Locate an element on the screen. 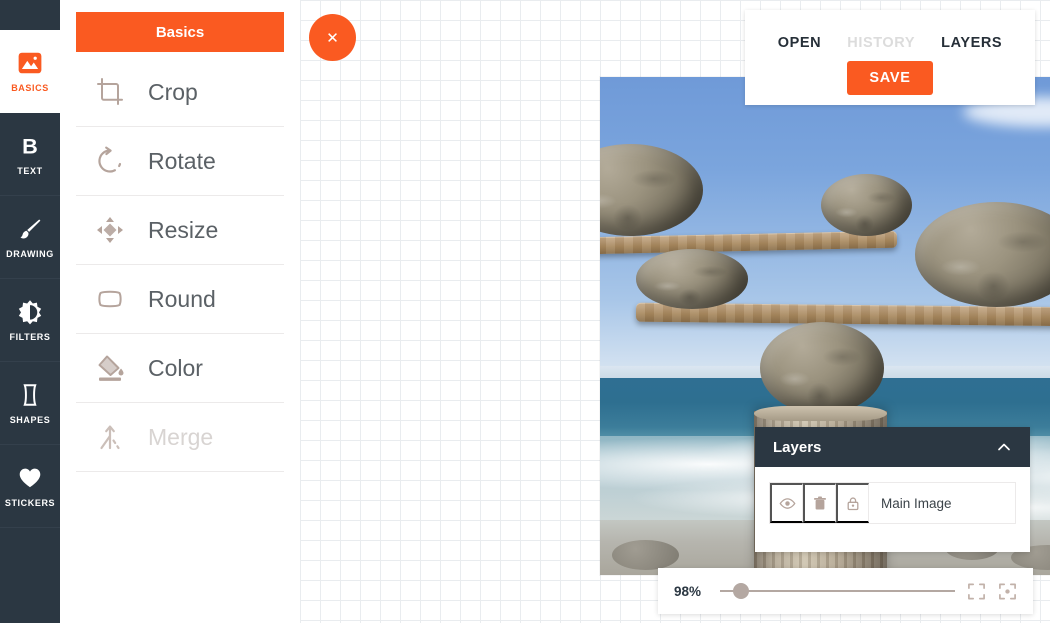 Image resolution: width=1050 pixels, height=623 pixels. sidebar-item-label: FILTERS is located at coordinates (30, 336).